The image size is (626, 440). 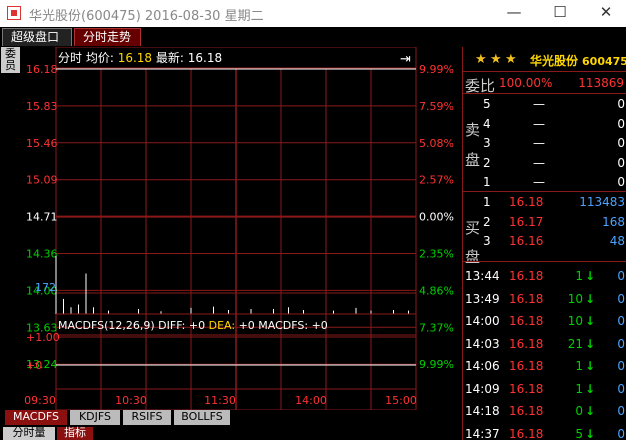 I want to click on sell-label: 盘, so click(x=473, y=160).